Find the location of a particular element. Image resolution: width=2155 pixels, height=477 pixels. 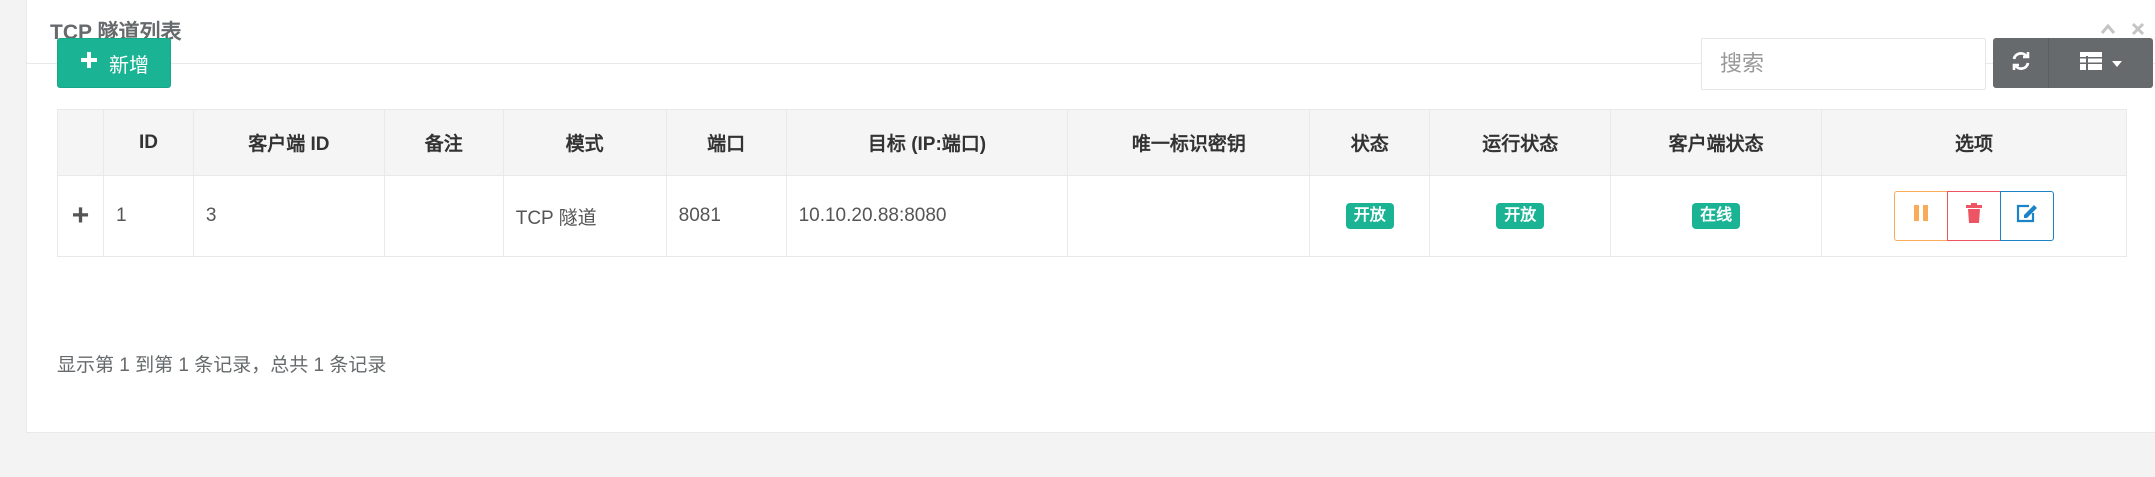

pause-icon is located at coordinates (1921, 216).